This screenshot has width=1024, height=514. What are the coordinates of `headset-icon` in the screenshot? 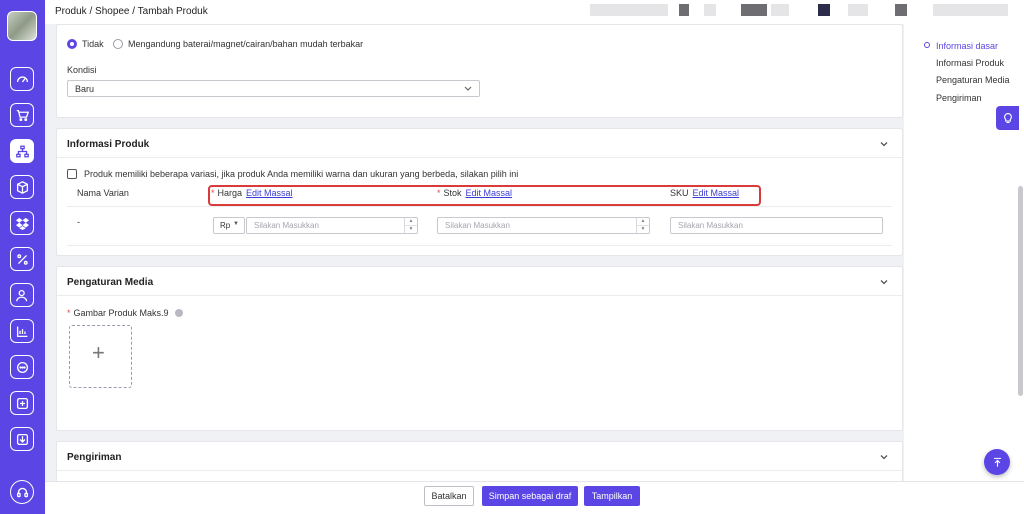 It's located at (22, 492).